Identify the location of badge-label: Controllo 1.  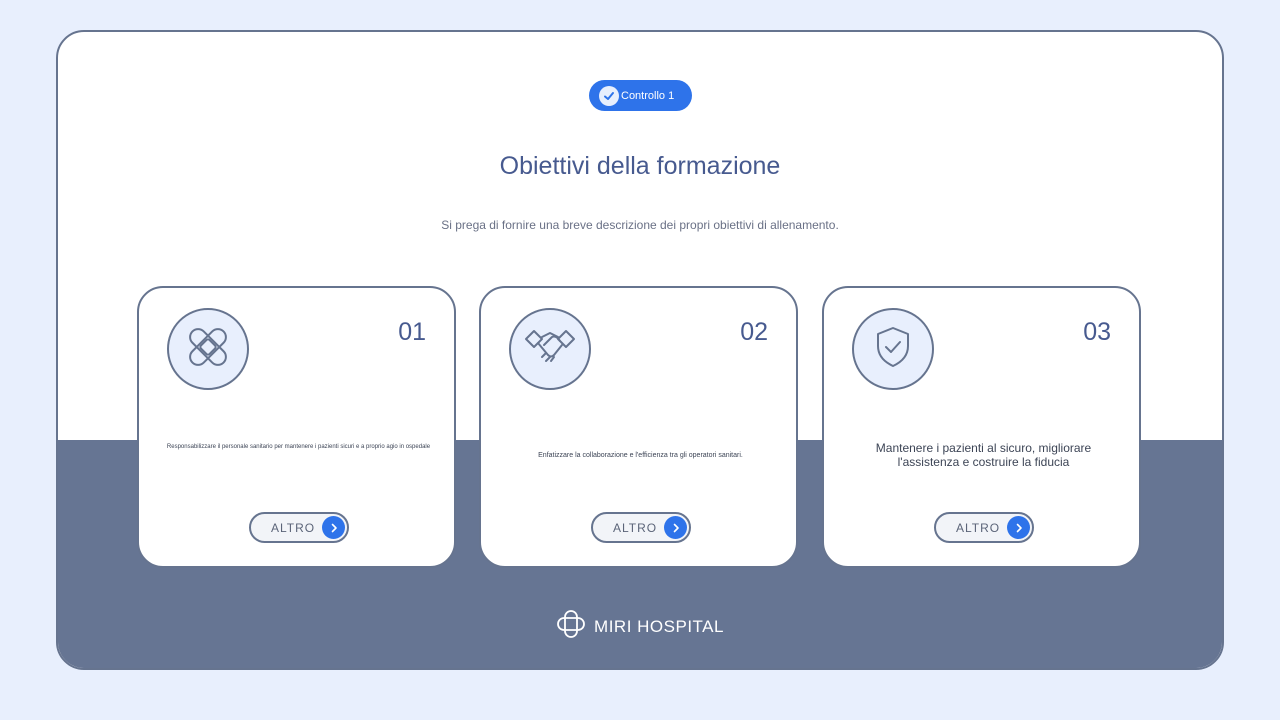
(648, 95).